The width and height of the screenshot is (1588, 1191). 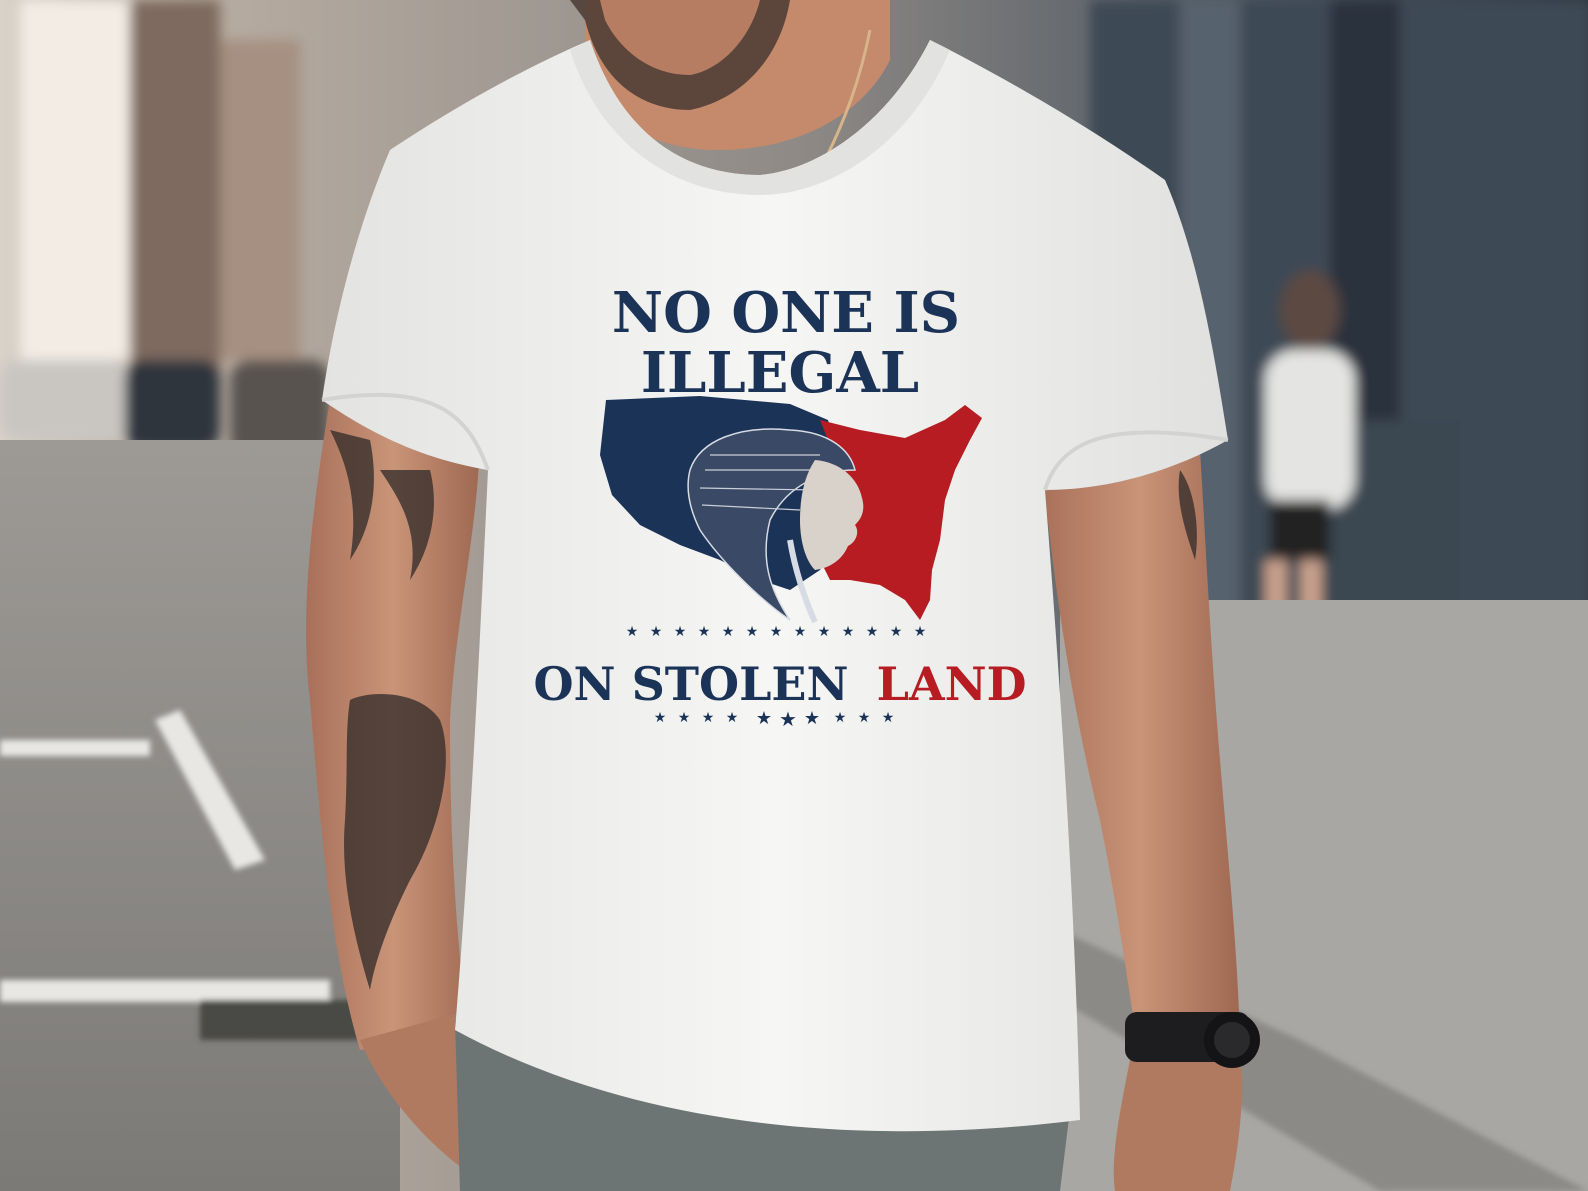 I want to click on watch-icon, so click(x=1192, y=1040).